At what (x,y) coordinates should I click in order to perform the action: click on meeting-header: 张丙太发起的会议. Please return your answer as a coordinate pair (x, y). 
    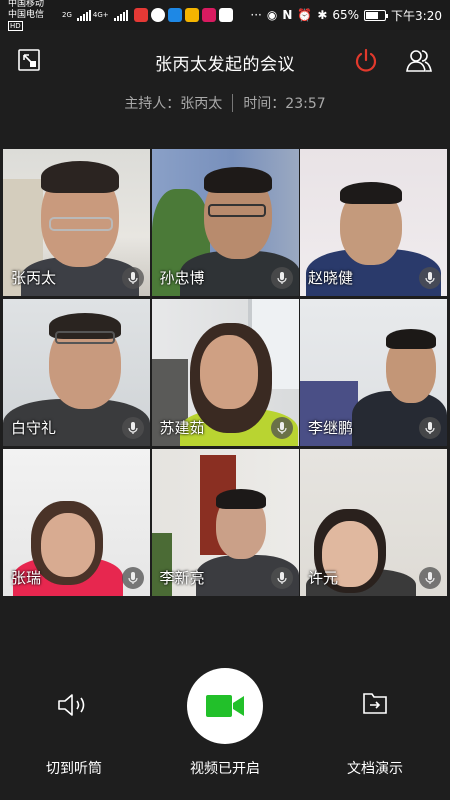
    Looking at the image, I should click on (225, 61).